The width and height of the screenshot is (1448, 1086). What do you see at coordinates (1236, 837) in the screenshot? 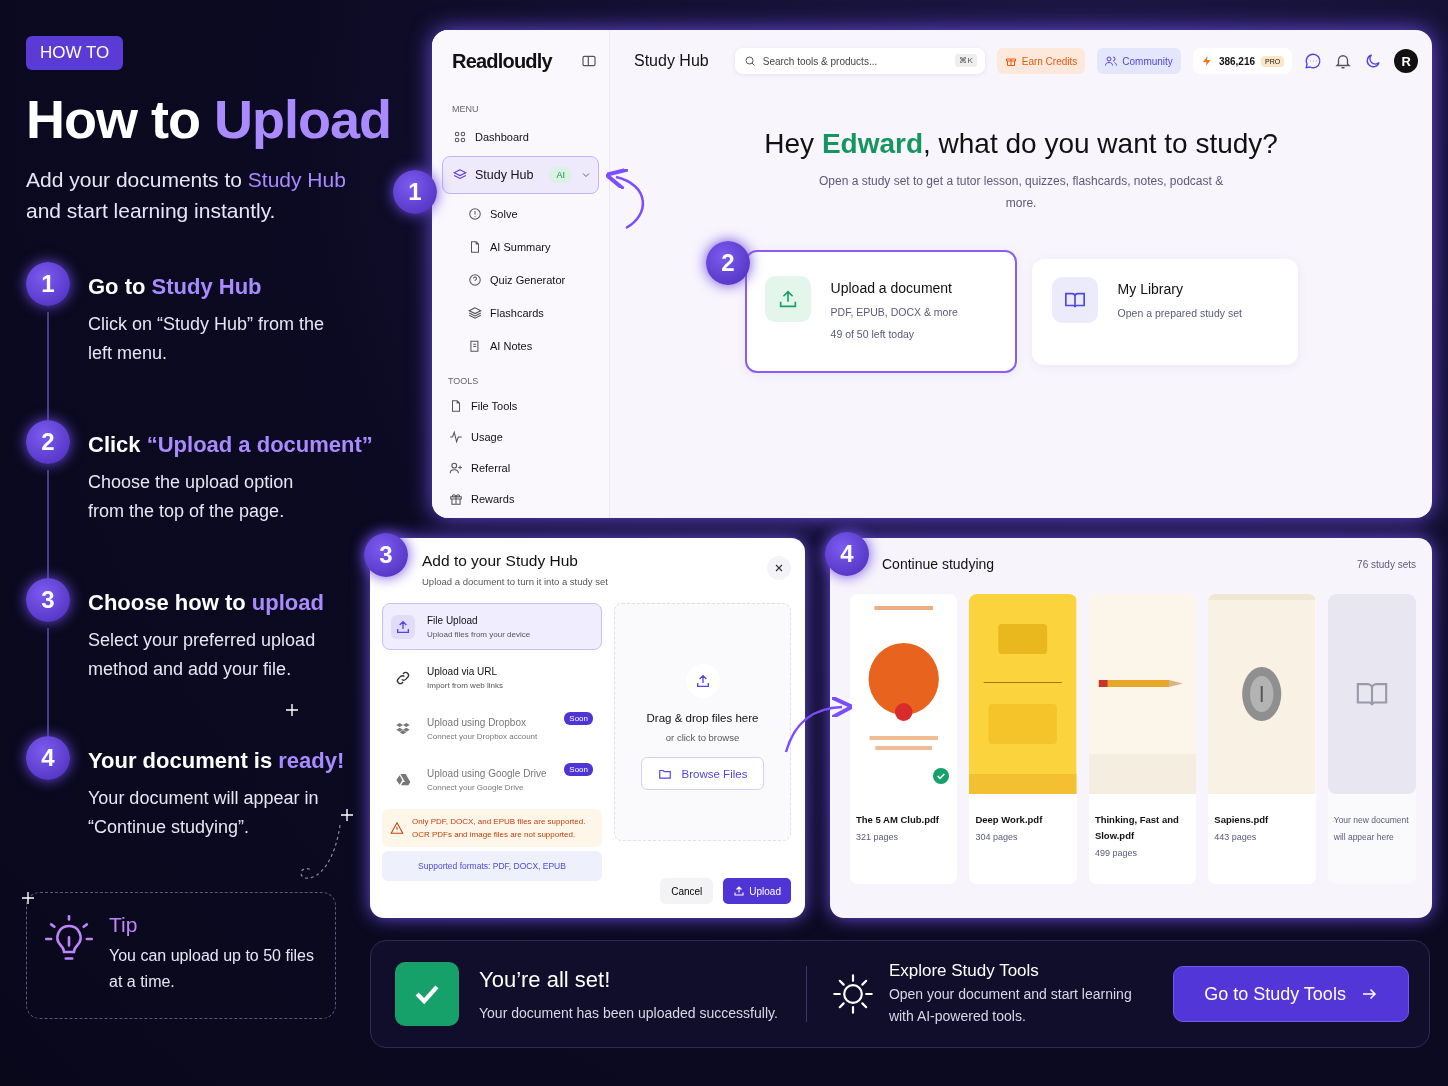
I see `page-count: 443 pages` at bounding box center [1236, 837].